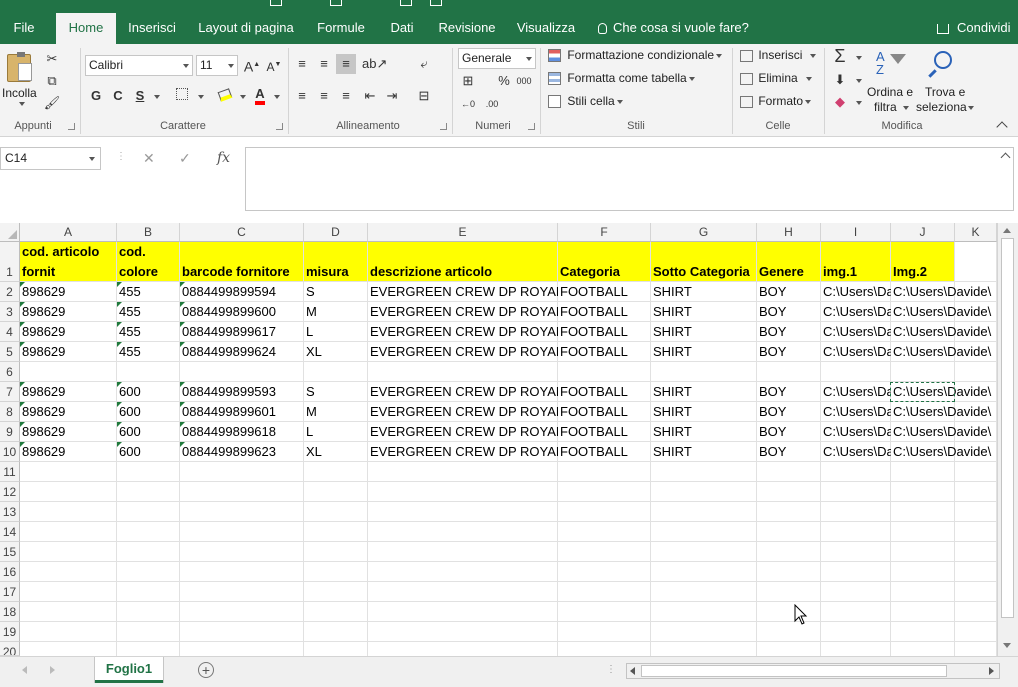 This screenshot has height=687, width=1018. Describe the element at coordinates (635, 58) in the screenshot. I see `conditional-formatting-button: Formattazione condizionale` at that location.